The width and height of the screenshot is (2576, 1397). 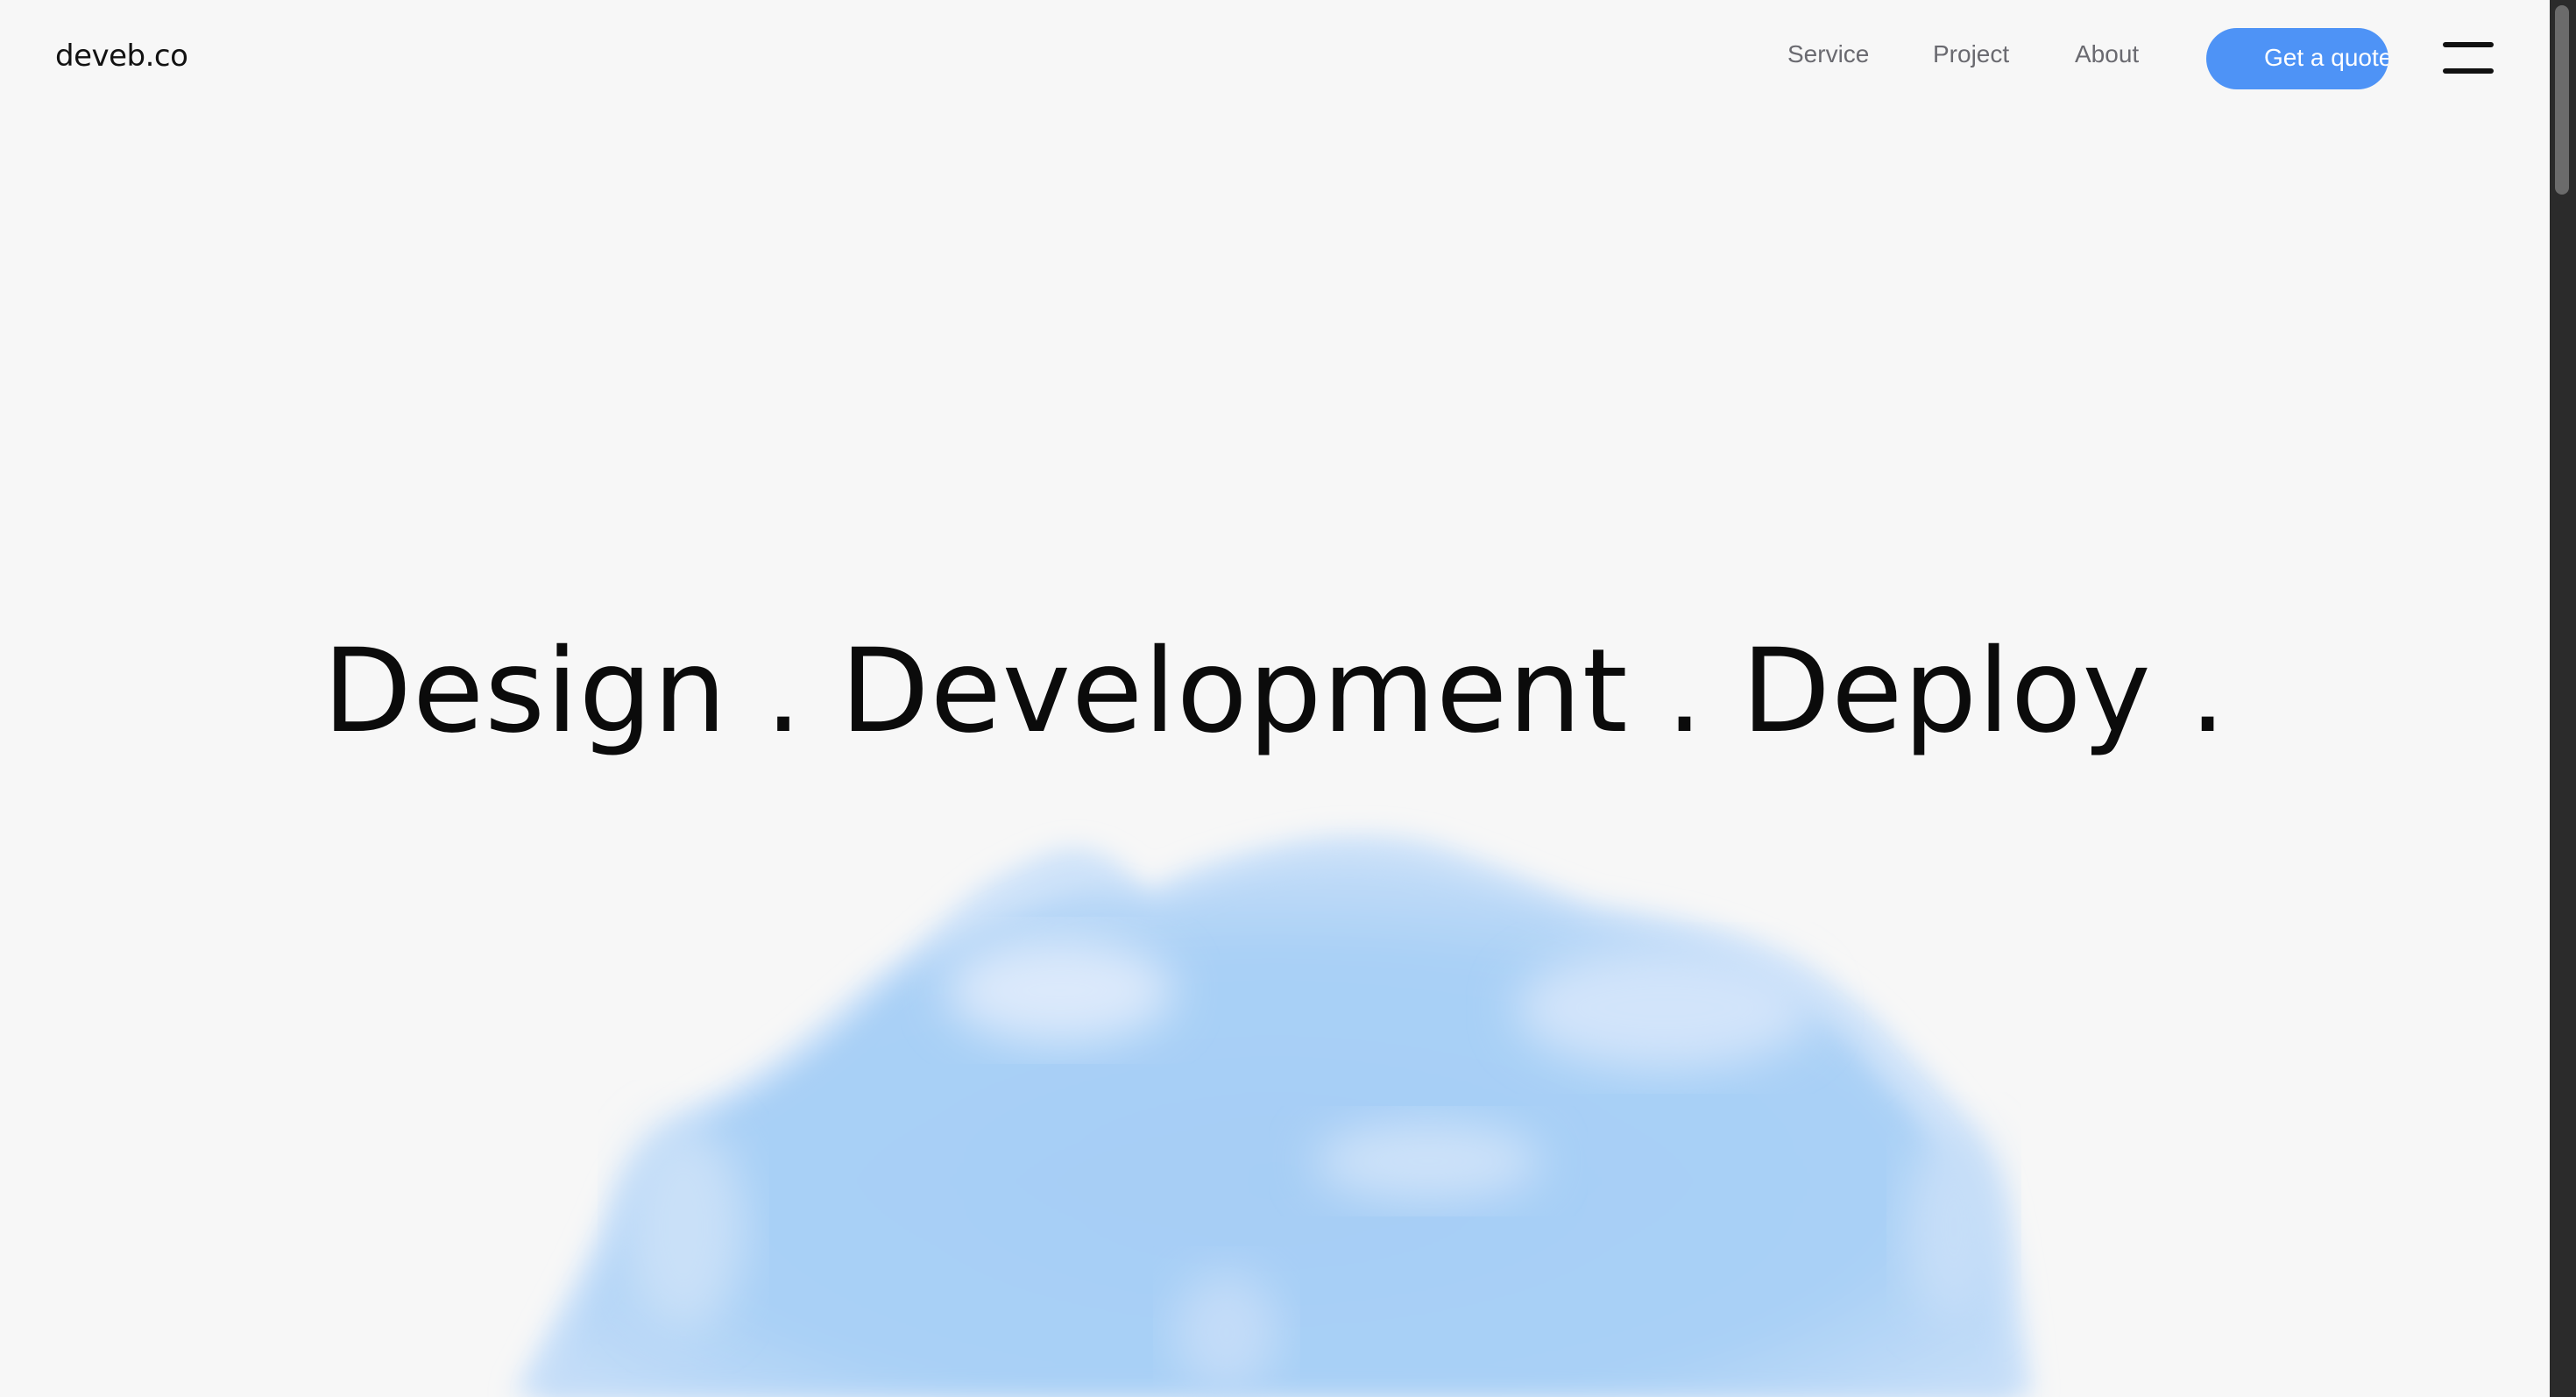 I want to click on blob-highlight-lower, so click(x=1226, y=1332).